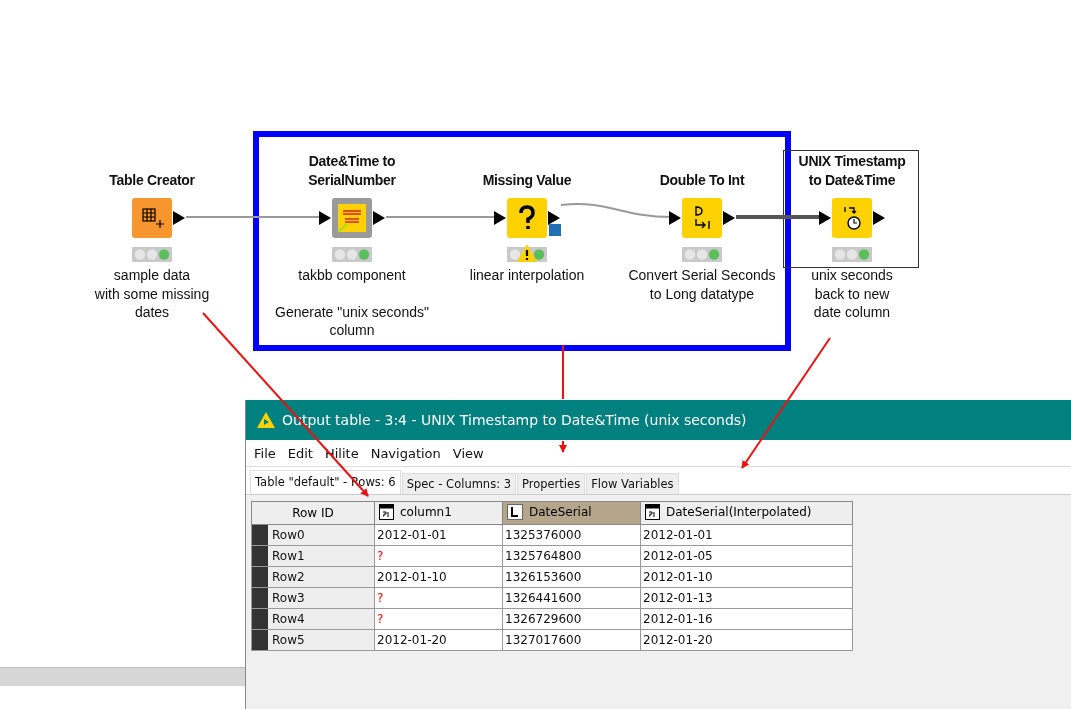  What do you see at coordinates (571, 619) in the screenshot?
I see `table-cell: 1326729600` at bounding box center [571, 619].